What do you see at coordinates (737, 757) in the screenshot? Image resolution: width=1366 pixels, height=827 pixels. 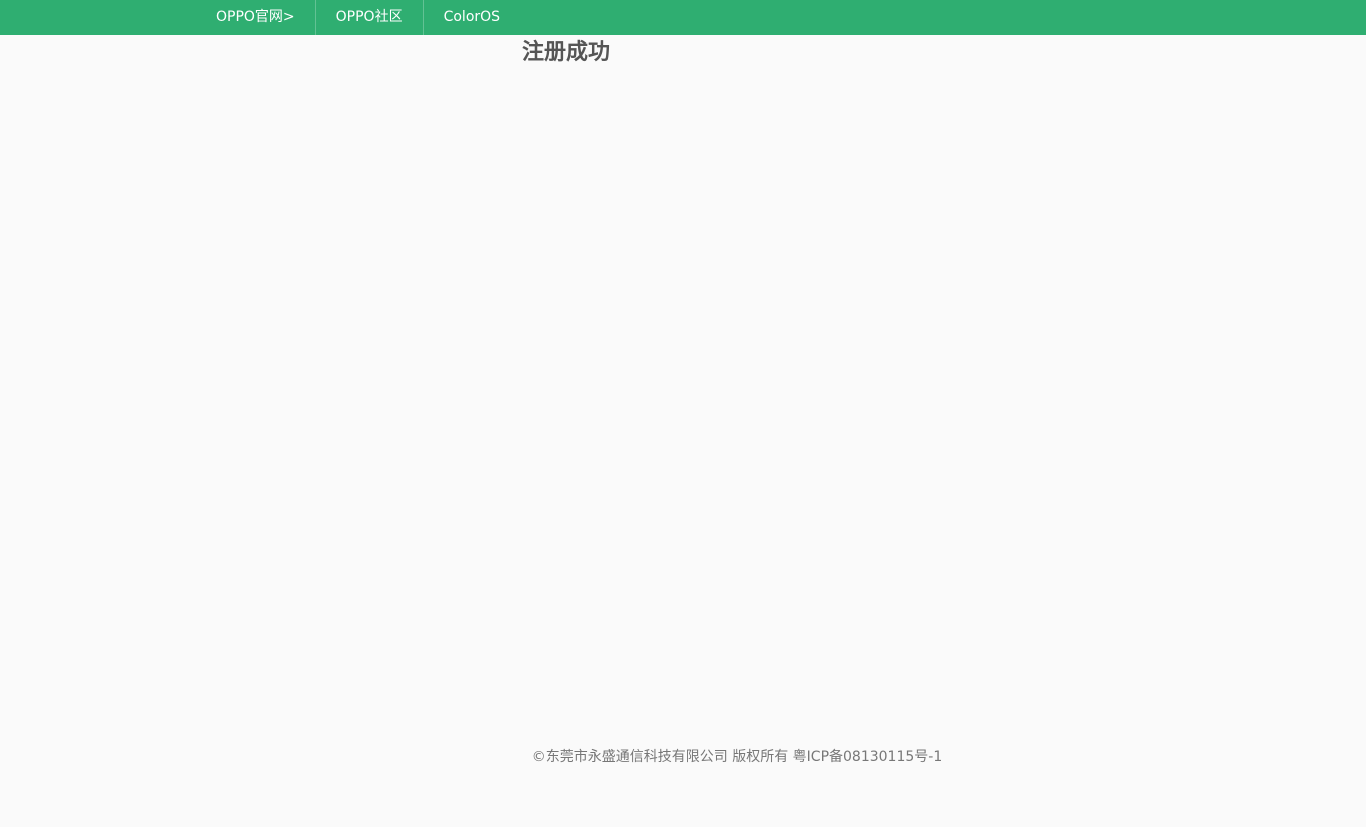 I see `footer-copyright: ©东莞市永盛通信科技有限公司 版权所有 粤ICP备08130115号-1` at bounding box center [737, 757].